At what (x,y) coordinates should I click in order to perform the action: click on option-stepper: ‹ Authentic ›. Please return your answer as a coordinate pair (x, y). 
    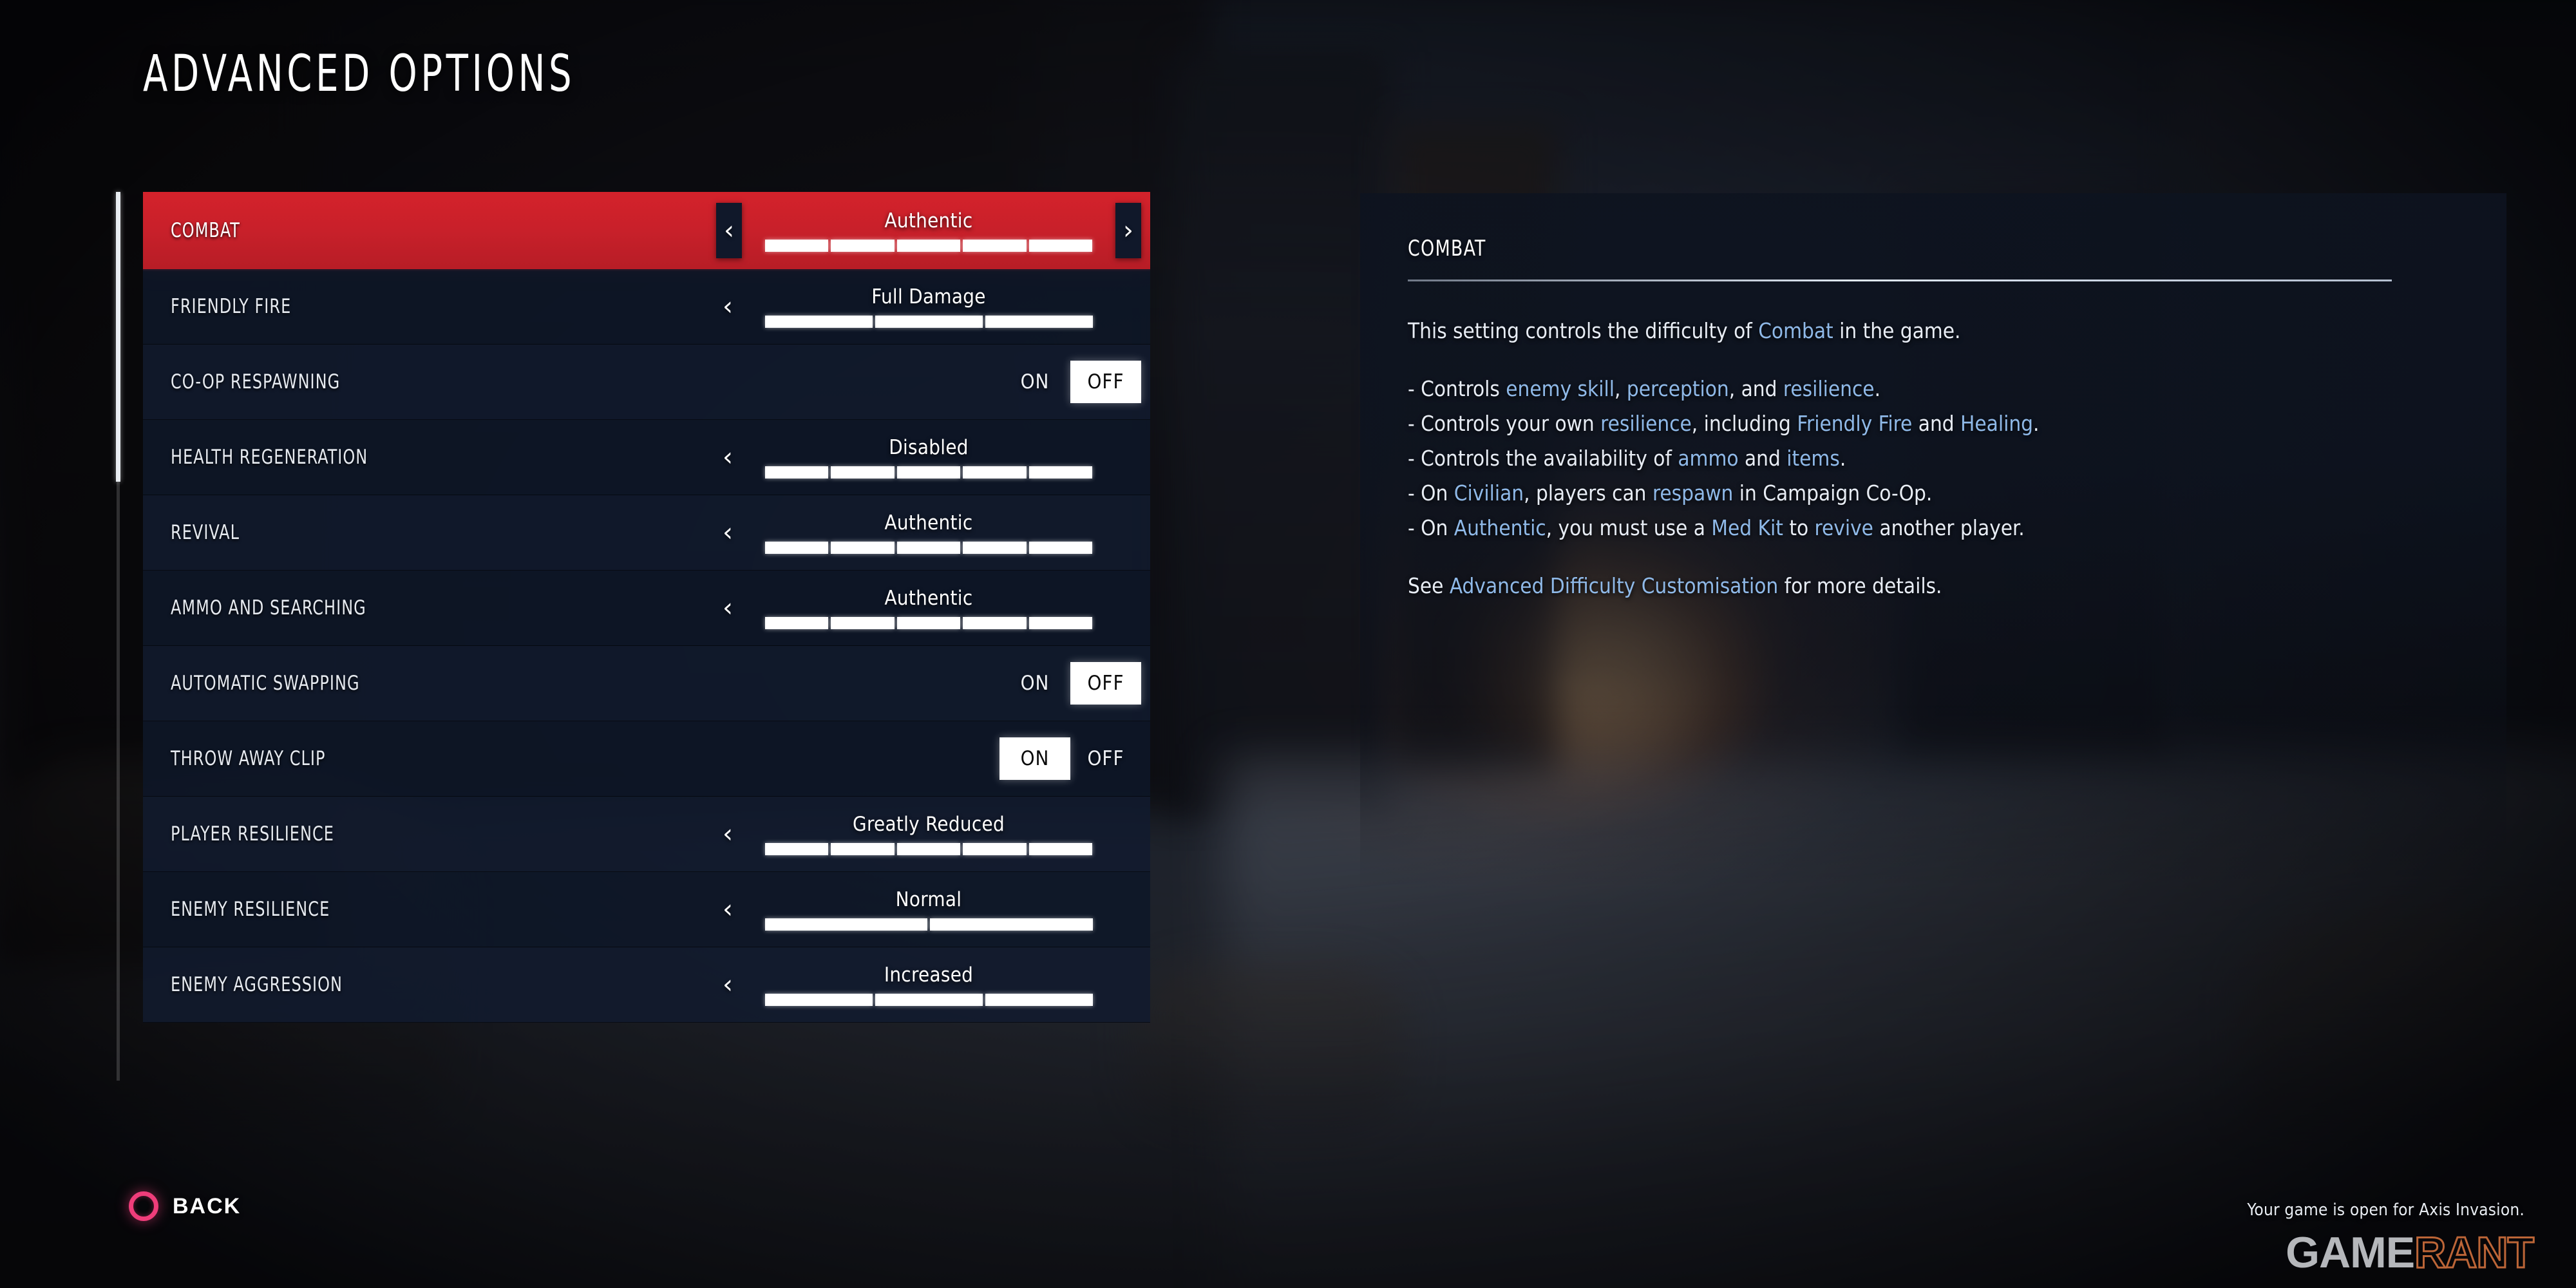
    Looking at the image, I should click on (929, 231).